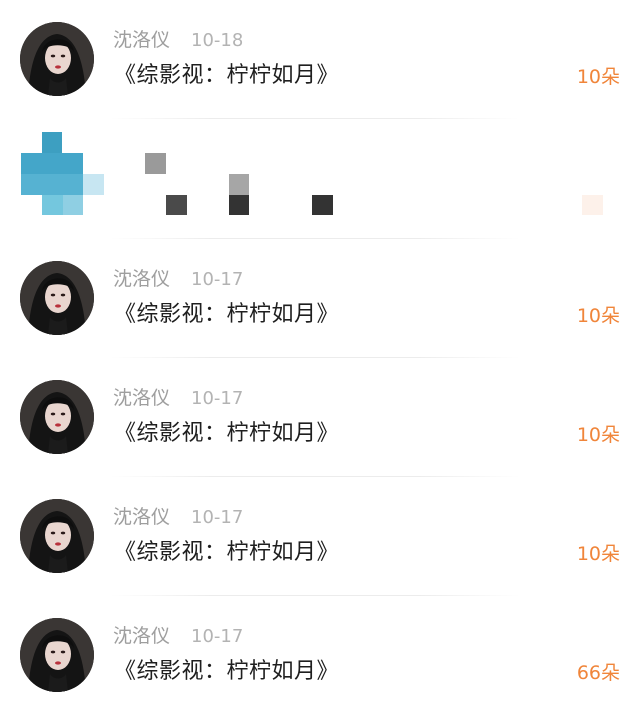 This screenshot has height=715, width=640. I want to click on flower-count: 66朵, so click(598, 673).